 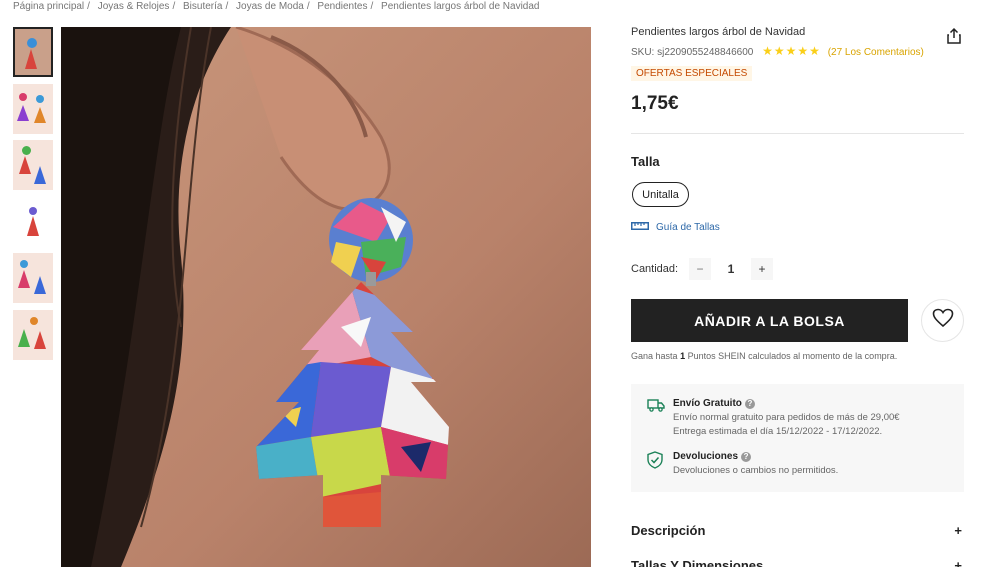 What do you see at coordinates (660, 194) in the screenshot?
I see `size-option-unitalla: Unitalla` at bounding box center [660, 194].